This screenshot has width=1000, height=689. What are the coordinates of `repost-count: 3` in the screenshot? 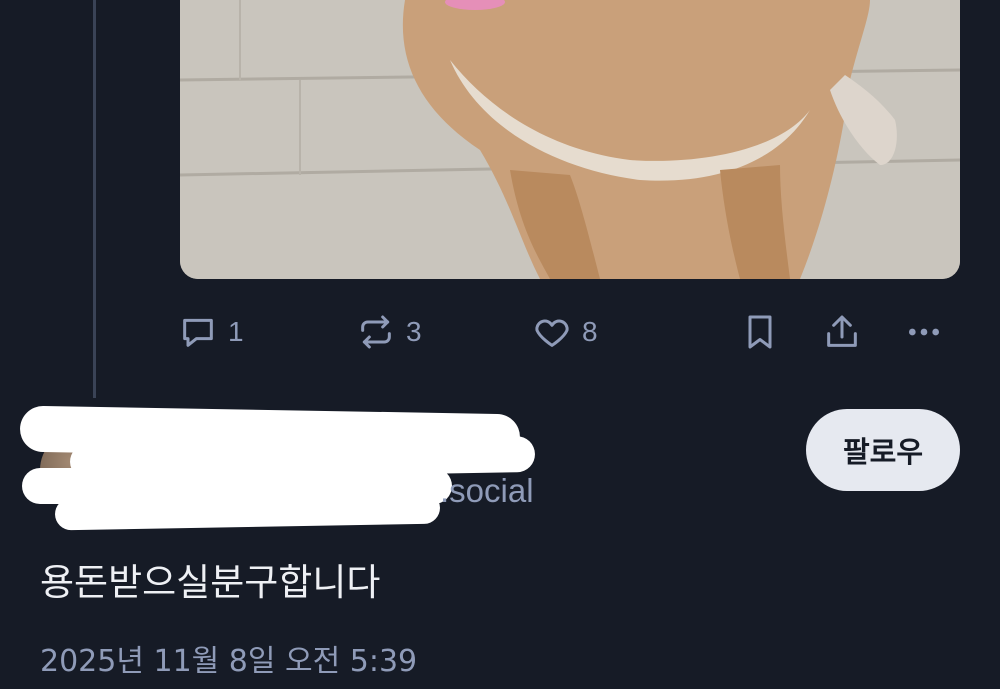 It's located at (414, 331).